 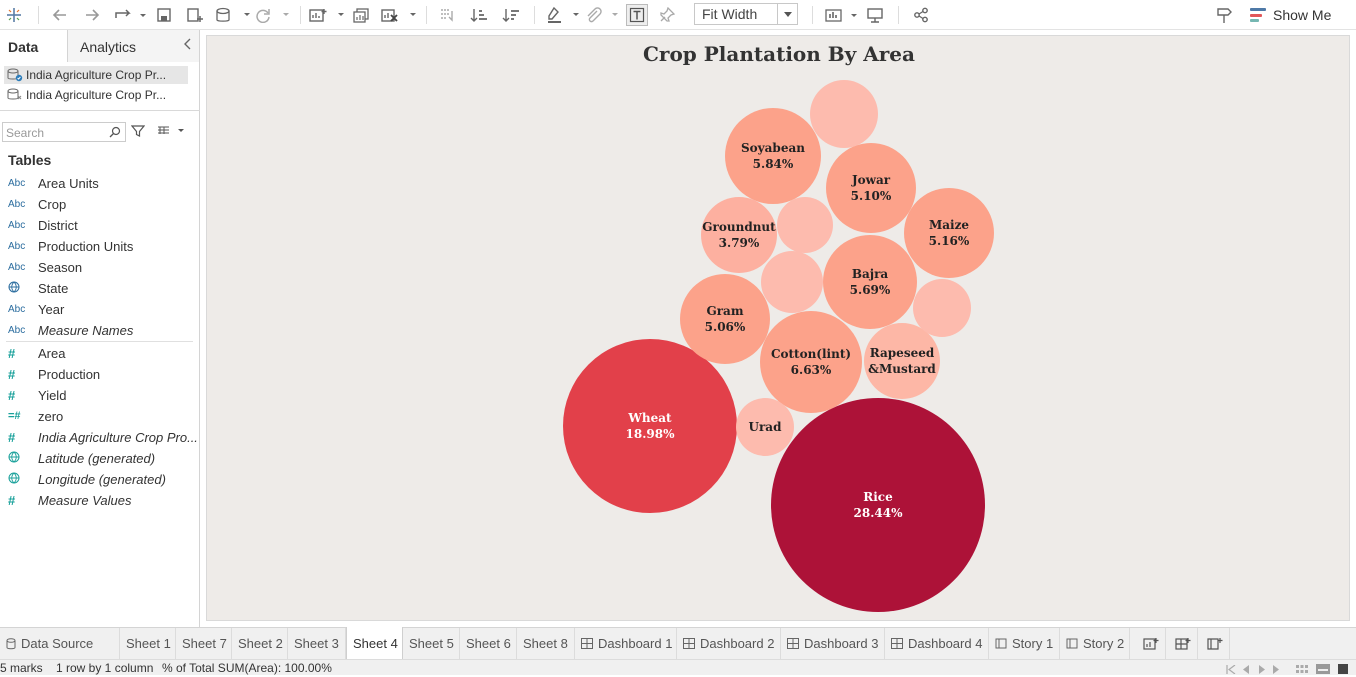 I want to click on bubble-jowar: Jowar 5.10%, so click(x=871, y=188).